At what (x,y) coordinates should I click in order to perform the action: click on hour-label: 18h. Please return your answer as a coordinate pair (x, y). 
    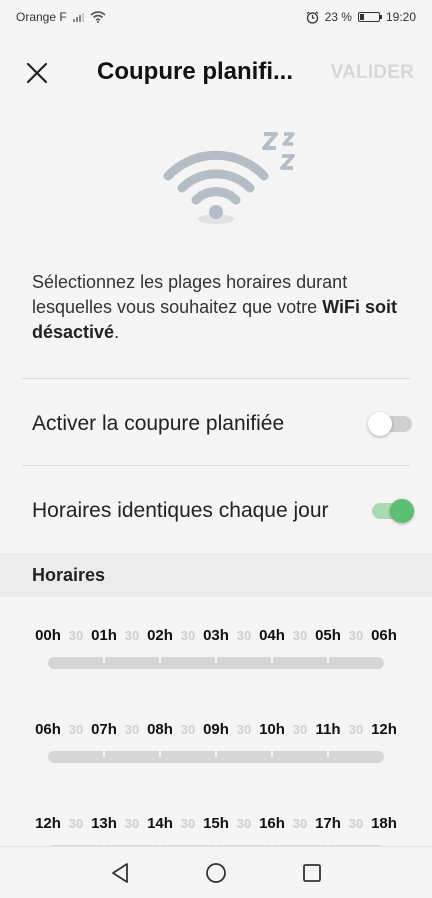
    Looking at the image, I should click on (384, 823).